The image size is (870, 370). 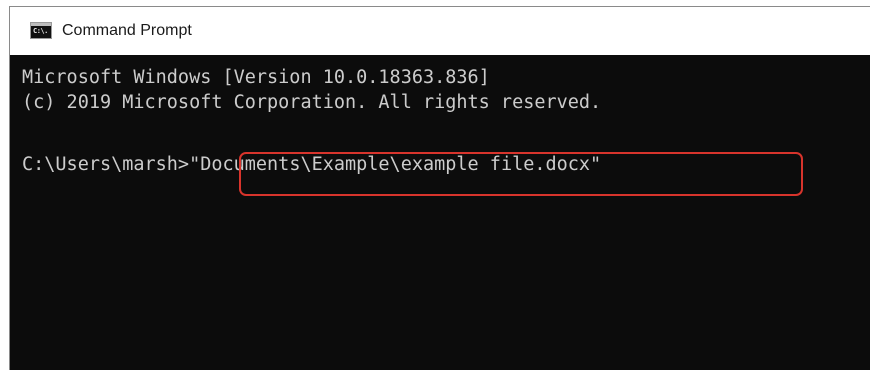 I want to click on console-prompt: C:\Users\marsh>, so click(x=106, y=164).